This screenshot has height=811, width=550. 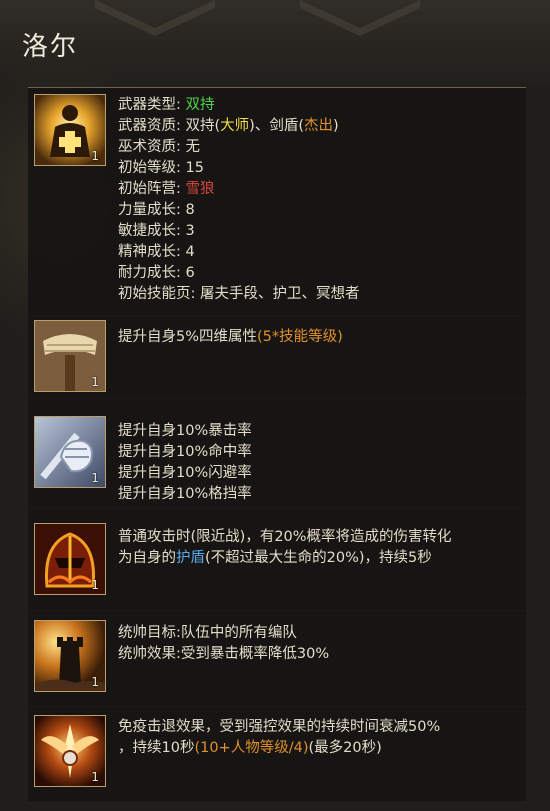 What do you see at coordinates (207, 633) in the screenshot?
I see `skill-text-fragment: 统帅目标:队伍中的所有编队` at bounding box center [207, 633].